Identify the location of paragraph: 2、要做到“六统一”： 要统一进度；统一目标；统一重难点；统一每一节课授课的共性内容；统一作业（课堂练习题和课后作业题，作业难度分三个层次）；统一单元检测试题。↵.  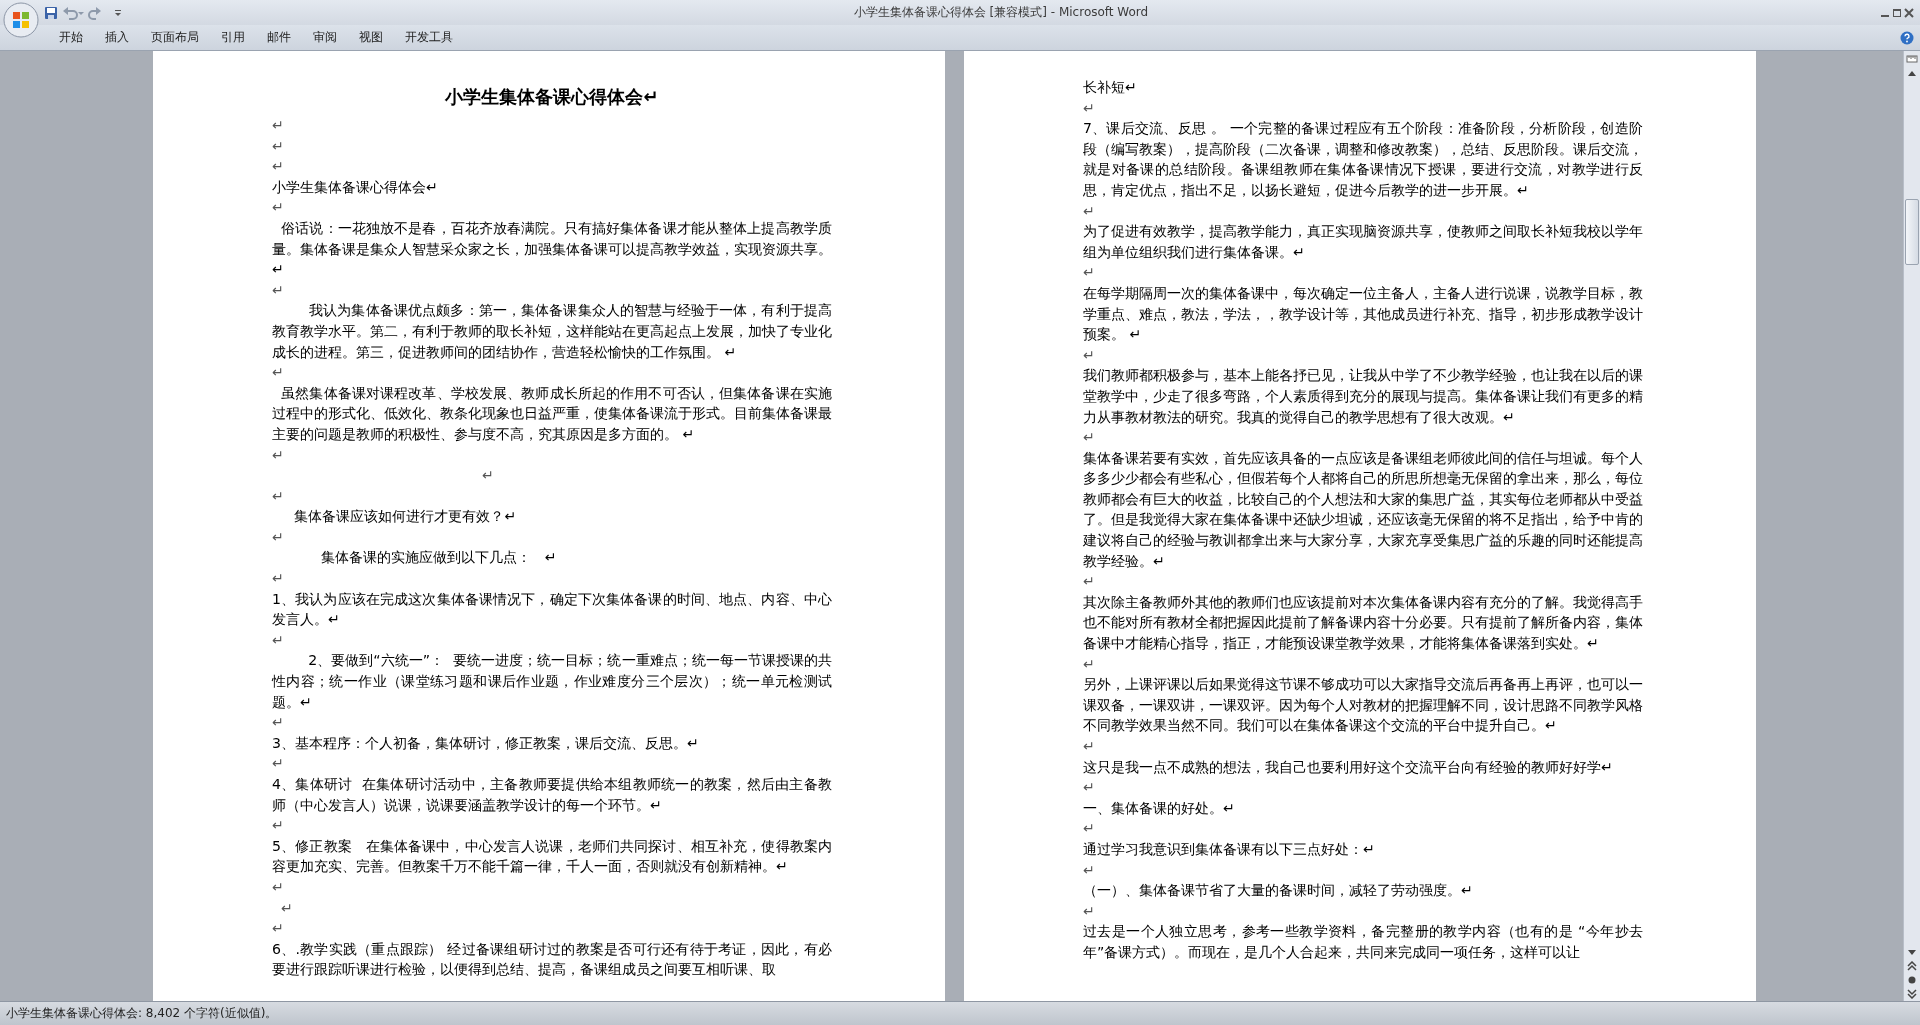
(552, 681).